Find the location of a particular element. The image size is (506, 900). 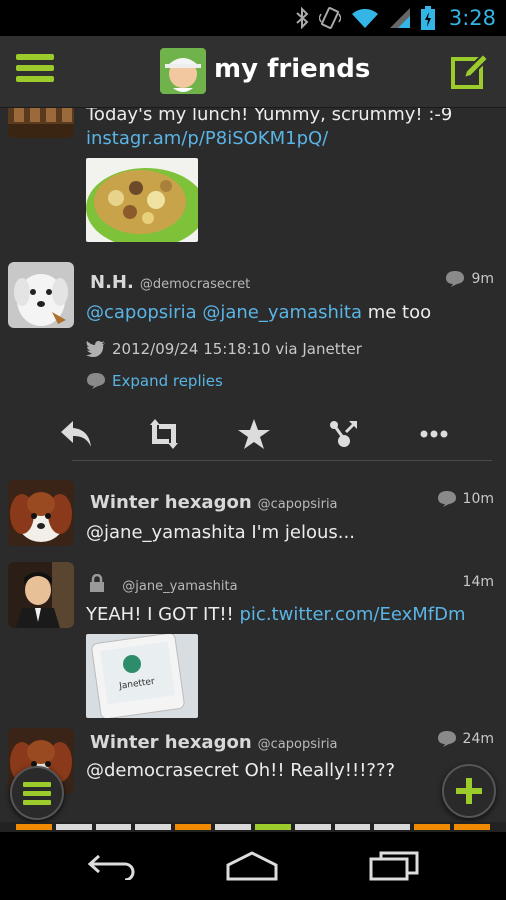

lock-icon is located at coordinates (97, 582).